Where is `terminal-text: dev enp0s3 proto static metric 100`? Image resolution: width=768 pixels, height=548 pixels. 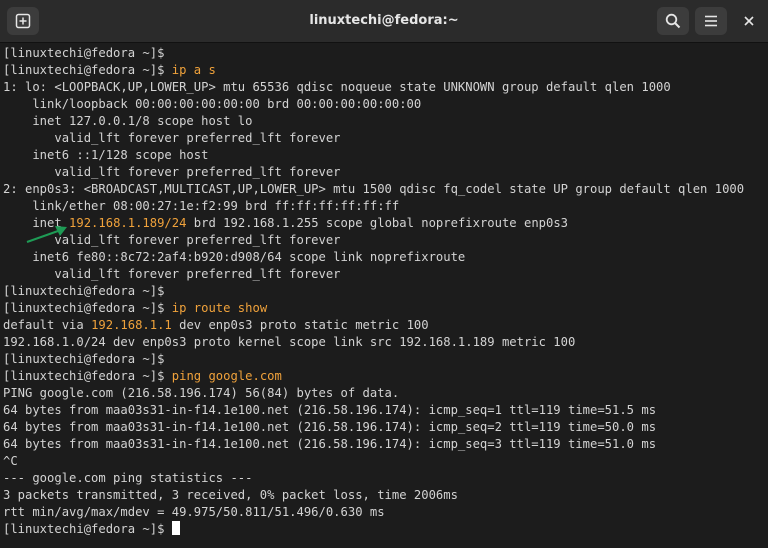 terminal-text: dev enp0s3 proto static metric 100 is located at coordinates (300, 325).